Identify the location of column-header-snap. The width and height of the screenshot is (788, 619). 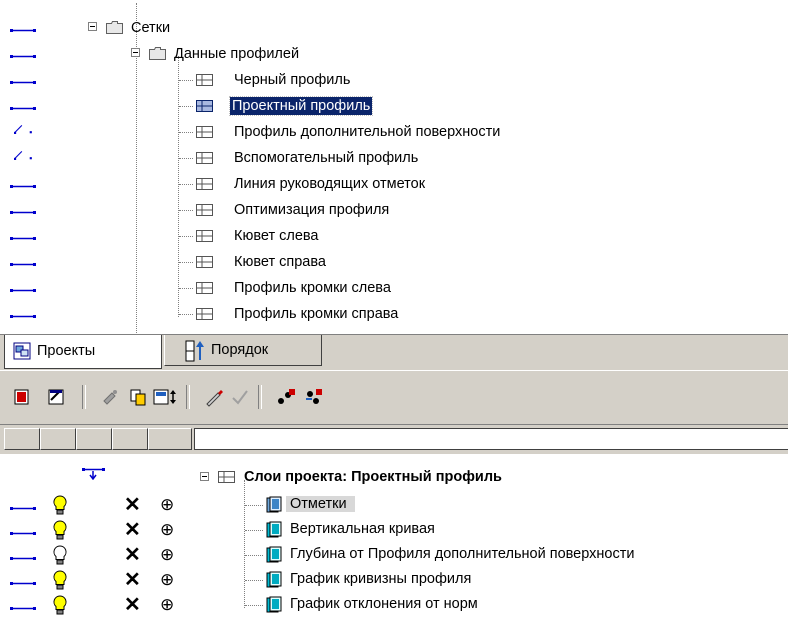
(130, 439).